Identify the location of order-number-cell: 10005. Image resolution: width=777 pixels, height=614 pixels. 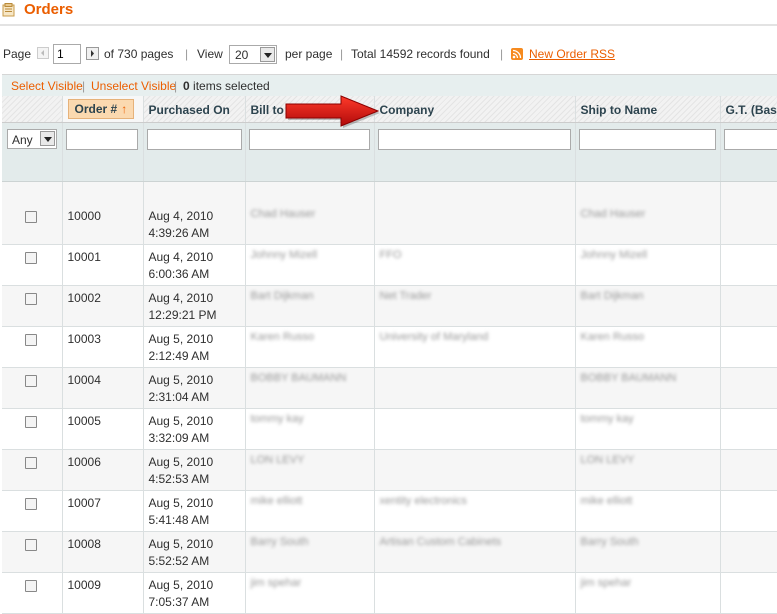
(102, 428).